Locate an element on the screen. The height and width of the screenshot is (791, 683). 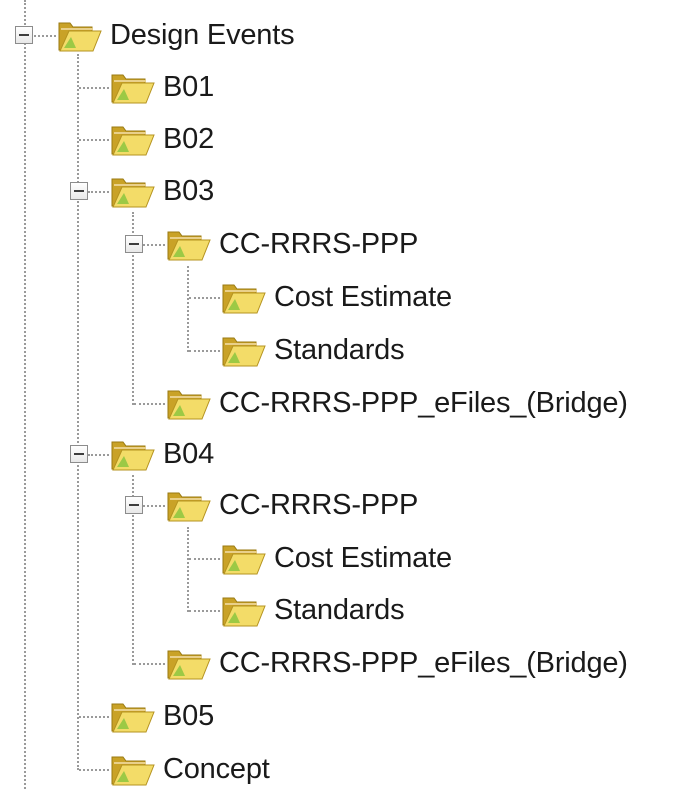
tree-connector-b01 is located at coordinates (94, 88).